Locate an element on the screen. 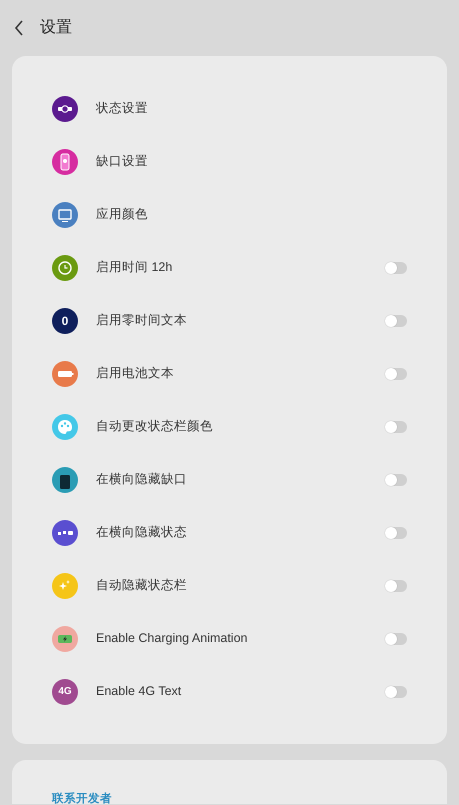 This screenshot has height=805, width=459. slider-icon is located at coordinates (65, 109).